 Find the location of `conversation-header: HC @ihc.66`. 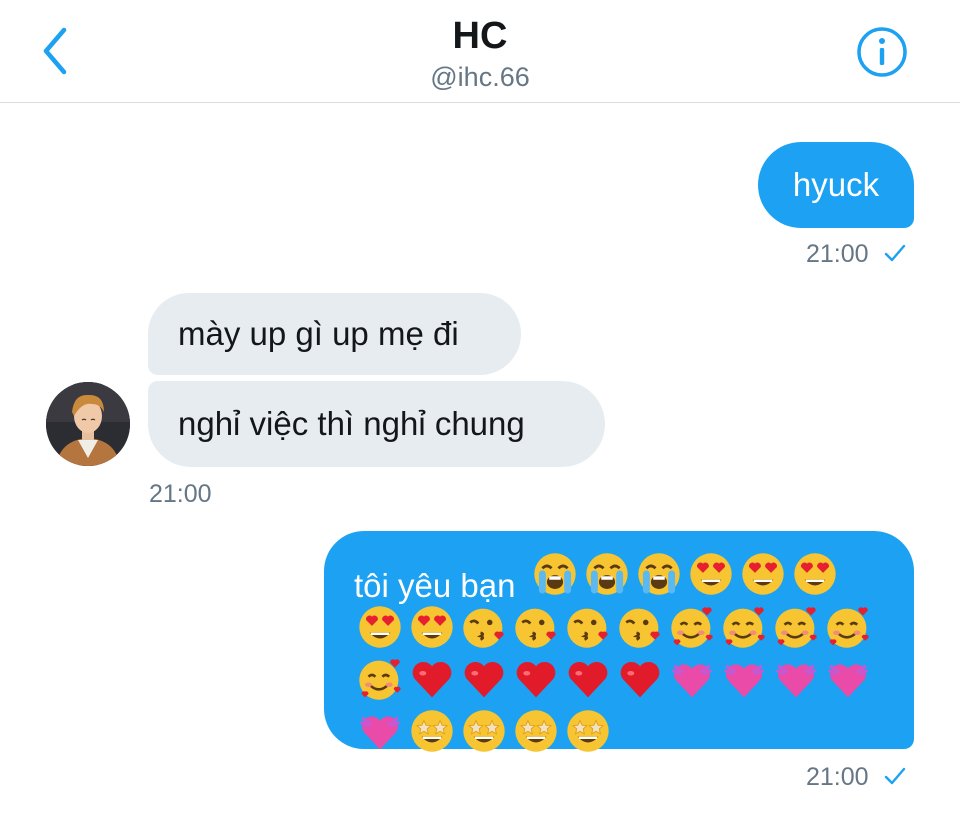

conversation-header: HC @ihc.66 is located at coordinates (480, 51).